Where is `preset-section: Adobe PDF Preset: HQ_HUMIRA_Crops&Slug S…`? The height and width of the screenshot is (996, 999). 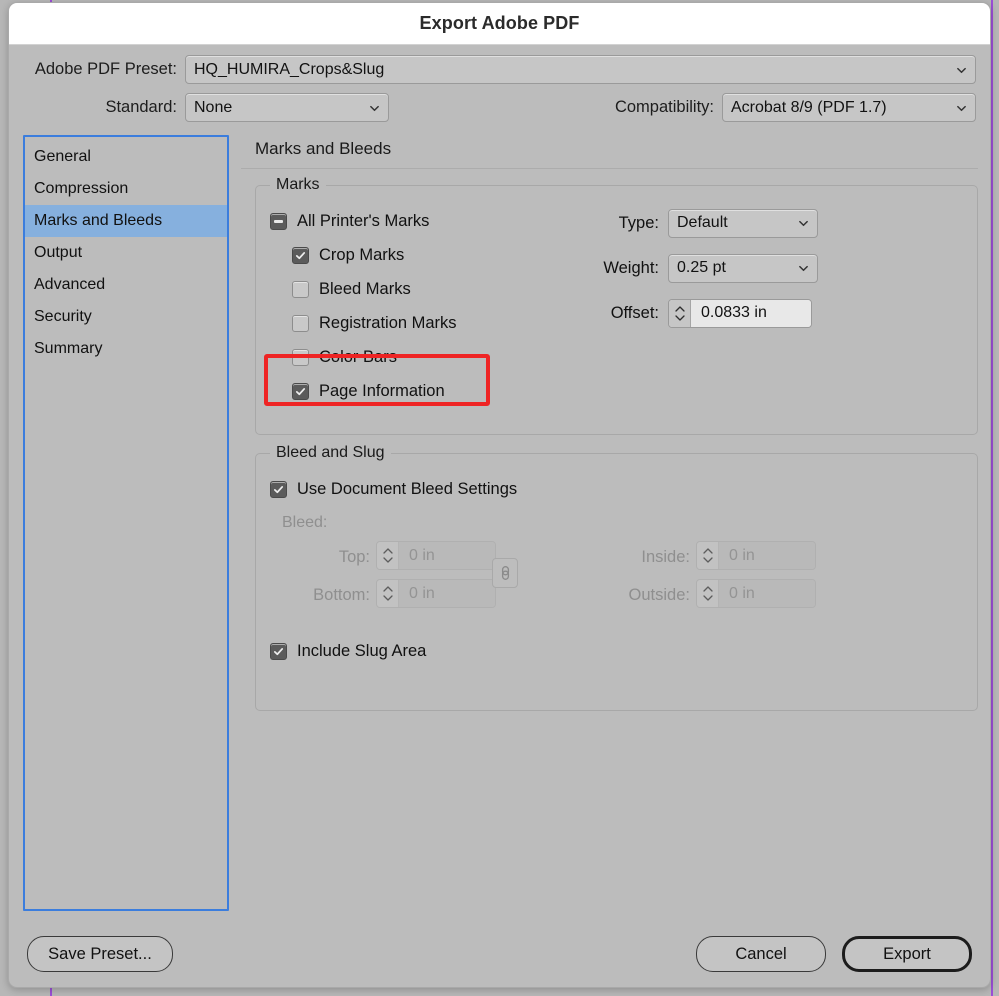
preset-section: Adobe PDF Preset: HQ_HUMIRA_Crops&Slug S… is located at coordinates (499, 90).